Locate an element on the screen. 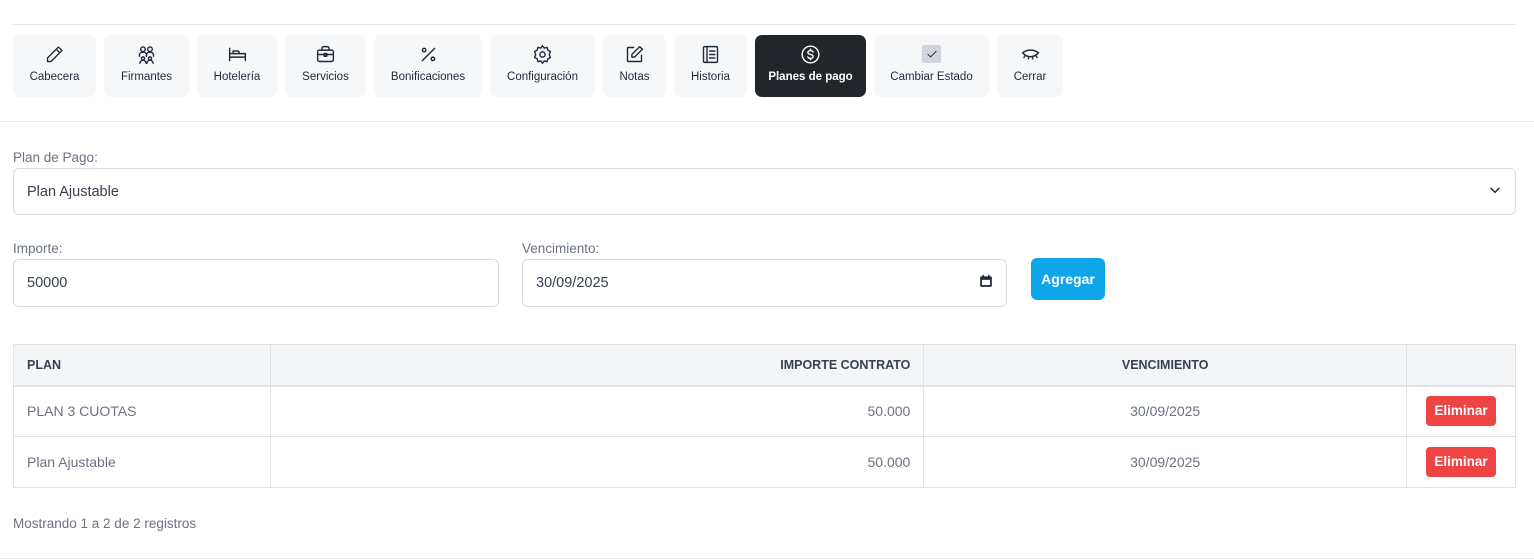 This screenshot has height=560, width=1534. checkbox-icon is located at coordinates (932, 54).